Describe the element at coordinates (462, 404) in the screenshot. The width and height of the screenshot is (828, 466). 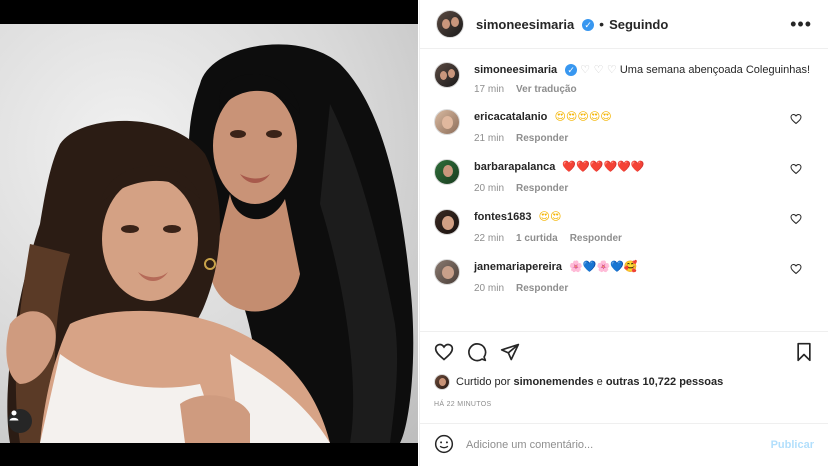
I see `post-timestamp: HÁ 22 MINUTOS` at that location.